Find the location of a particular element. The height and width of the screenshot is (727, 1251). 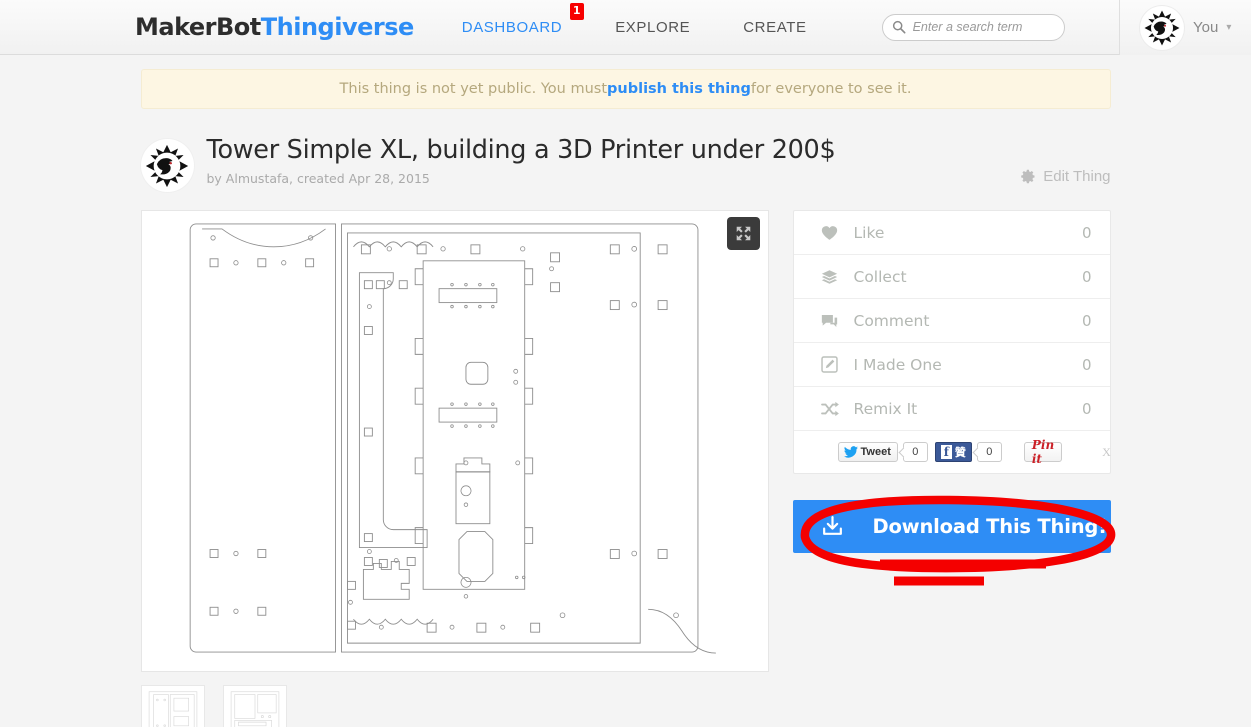

edit-thing-button: Edit Thing is located at coordinates (1066, 176).